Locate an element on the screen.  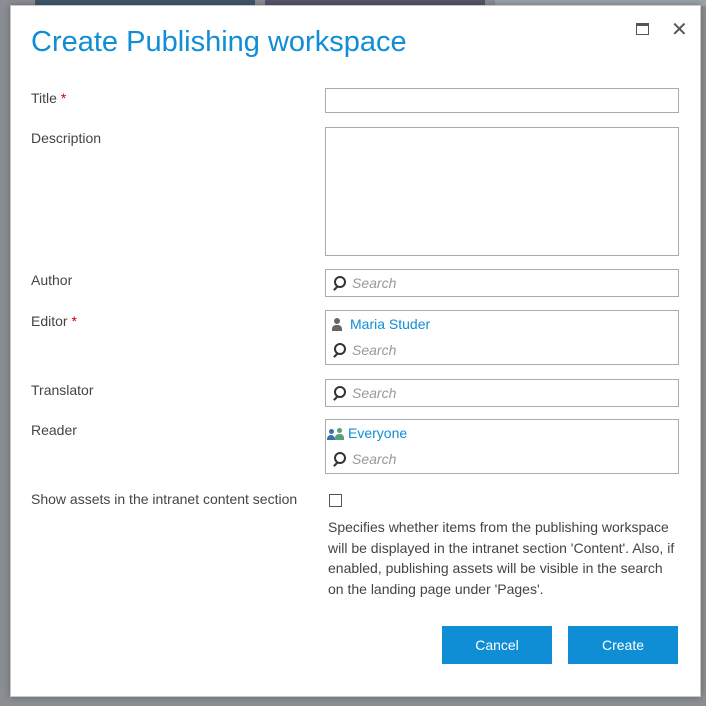
user-icon is located at coordinates (337, 324).